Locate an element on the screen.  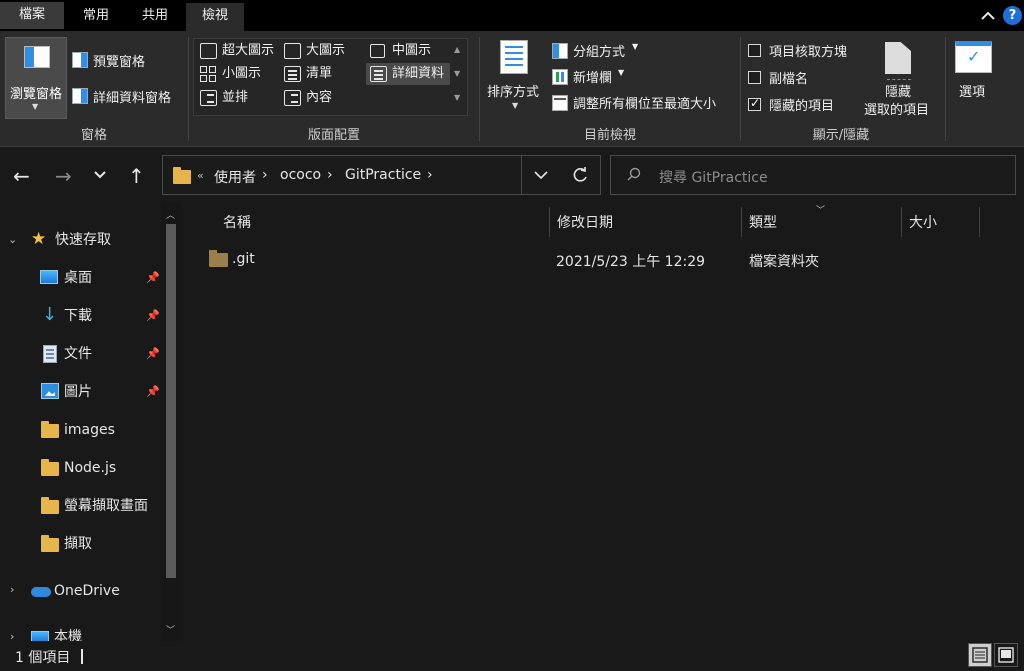
large-icons-icon is located at coordinates (292, 51).